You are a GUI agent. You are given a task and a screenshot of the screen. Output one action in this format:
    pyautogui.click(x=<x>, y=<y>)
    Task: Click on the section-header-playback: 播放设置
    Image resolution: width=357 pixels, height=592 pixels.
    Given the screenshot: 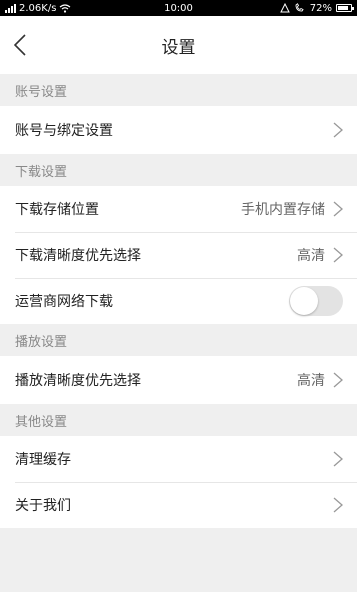 What is the action you would take?
    pyautogui.click(x=178, y=340)
    